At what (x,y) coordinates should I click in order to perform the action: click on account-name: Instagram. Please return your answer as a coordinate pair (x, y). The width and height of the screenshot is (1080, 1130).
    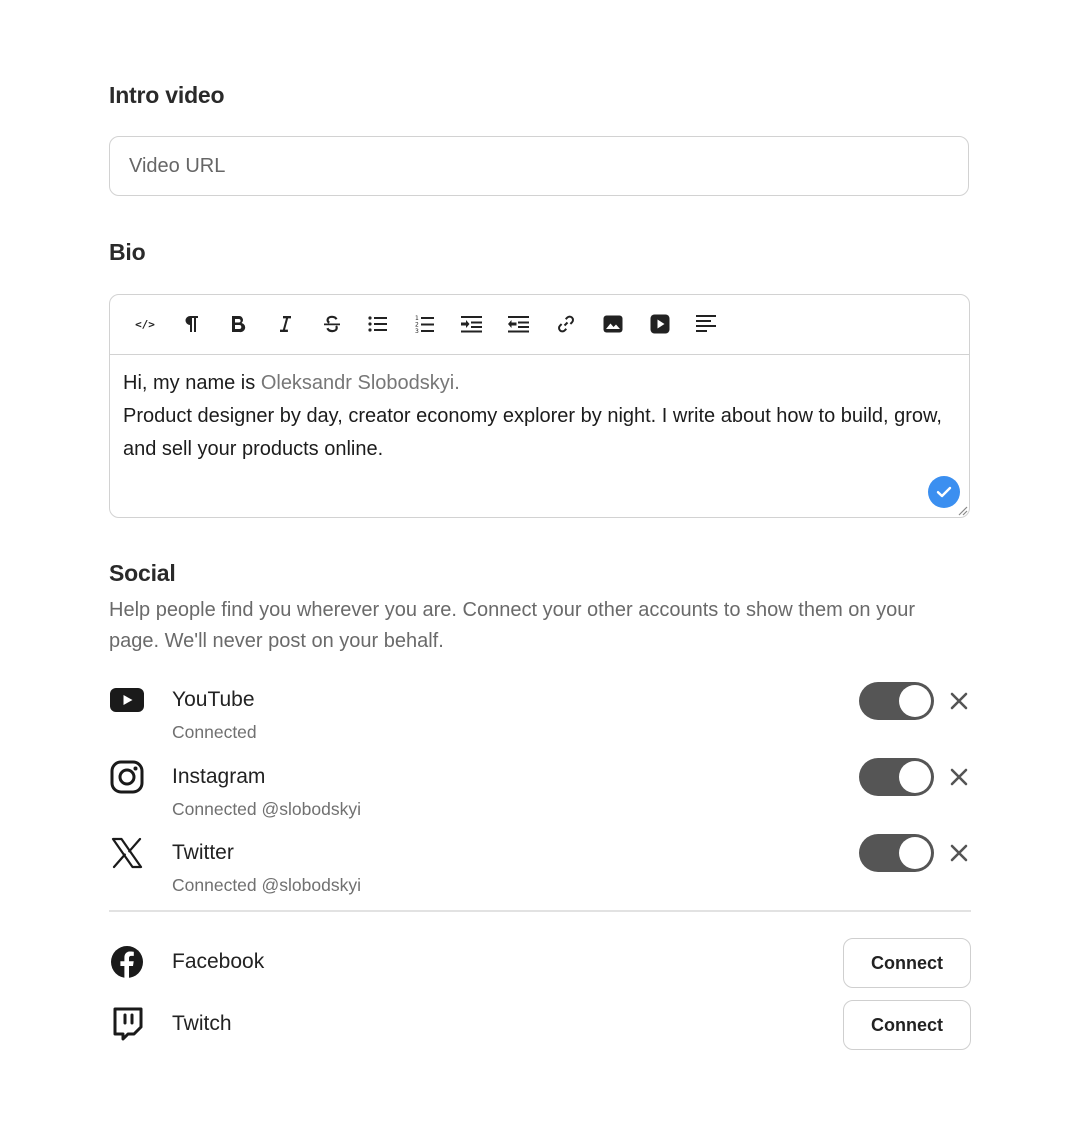
    Looking at the image, I should click on (219, 776).